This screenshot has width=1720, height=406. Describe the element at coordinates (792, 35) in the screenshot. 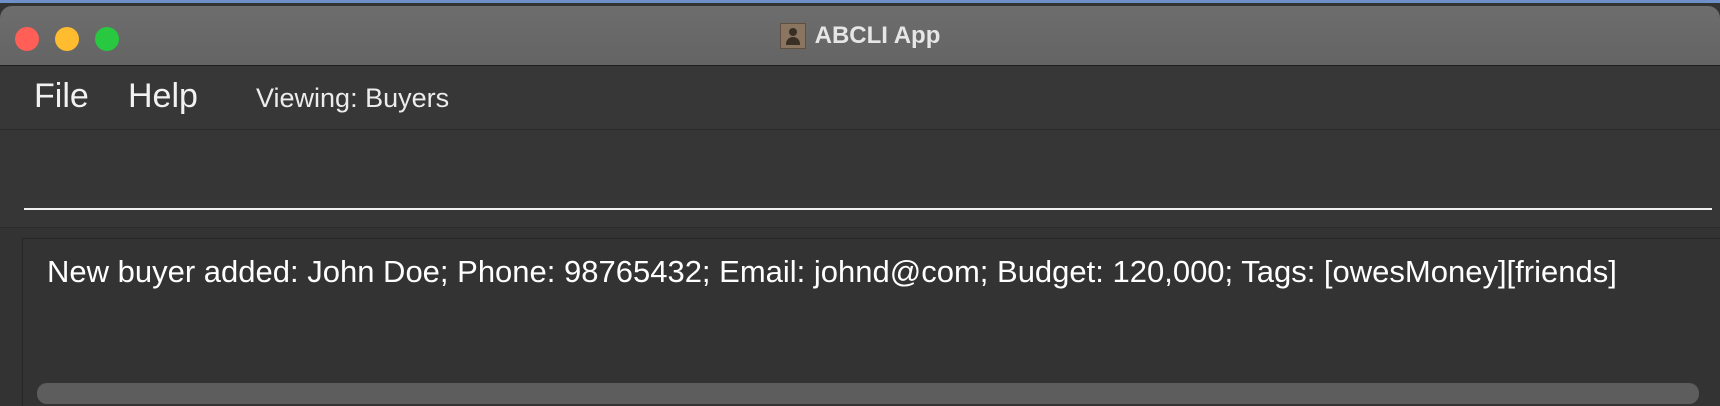

I see `app-icon` at that location.